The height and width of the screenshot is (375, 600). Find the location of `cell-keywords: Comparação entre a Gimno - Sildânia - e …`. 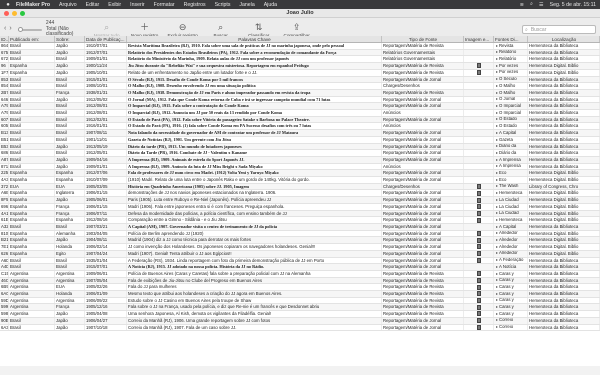

cell-keywords: Comparação entre a Gimno - Sildânia - e … is located at coordinates (254, 220).